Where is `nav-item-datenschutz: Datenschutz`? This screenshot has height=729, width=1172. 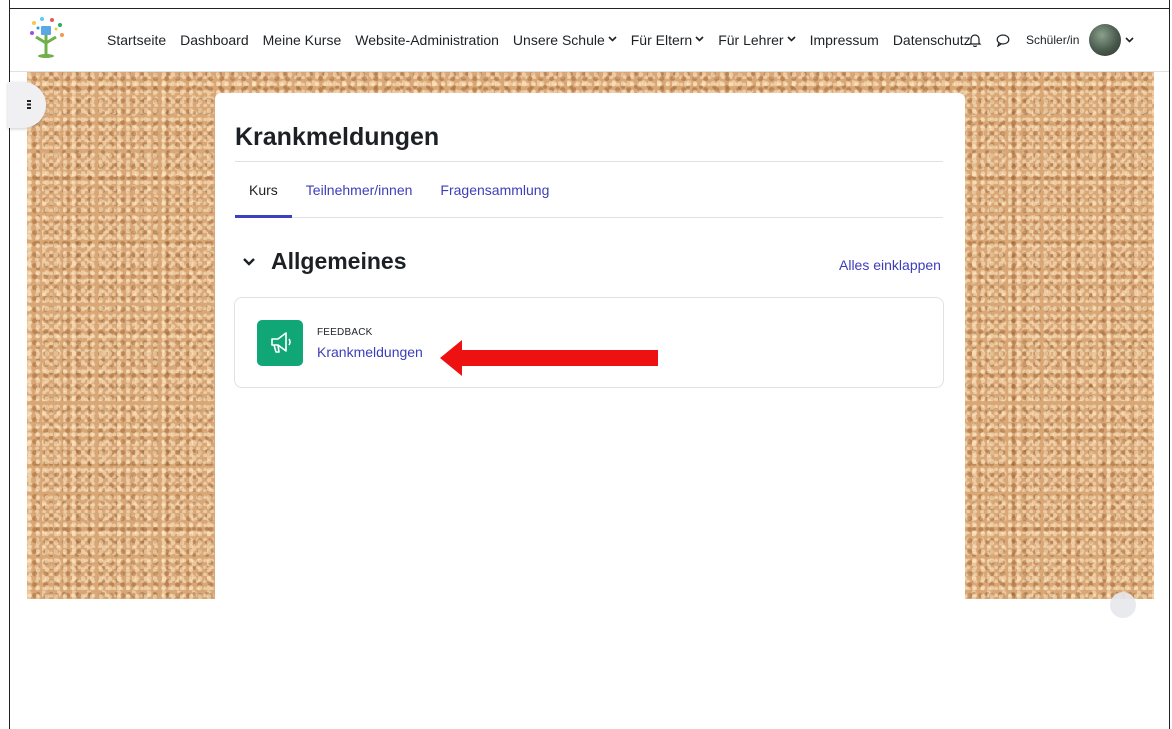
nav-item-datenschutz: Datenschutz is located at coordinates (932, 40).